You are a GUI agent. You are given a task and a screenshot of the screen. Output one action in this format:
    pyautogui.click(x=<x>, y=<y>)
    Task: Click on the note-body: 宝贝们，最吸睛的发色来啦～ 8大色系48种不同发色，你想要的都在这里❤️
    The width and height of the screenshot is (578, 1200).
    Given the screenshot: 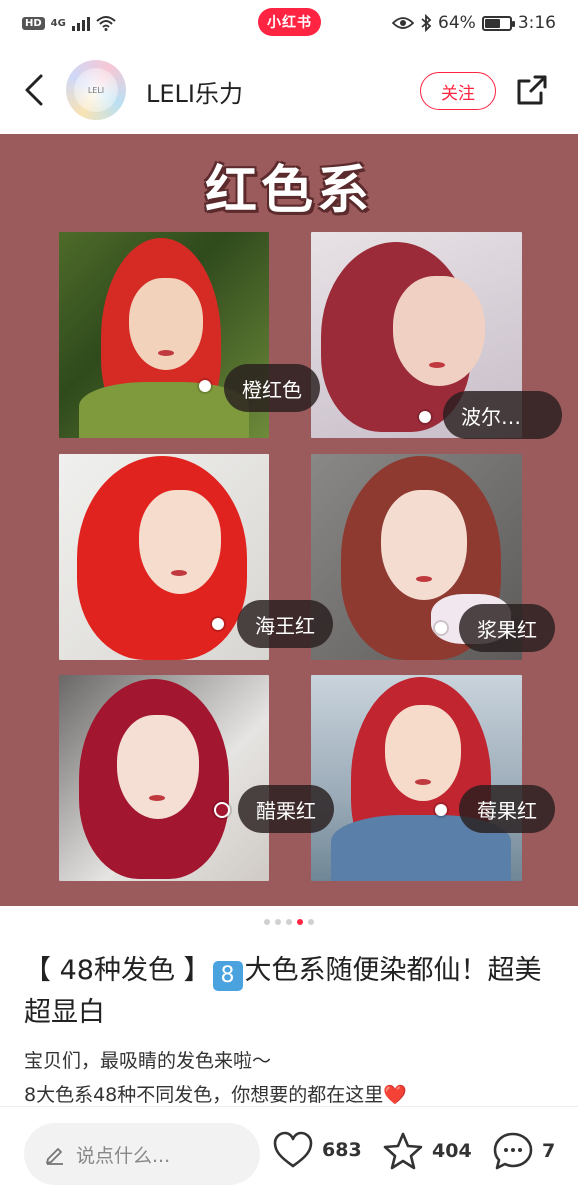 What is the action you would take?
    pyautogui.click(x=289, y=1078)
    